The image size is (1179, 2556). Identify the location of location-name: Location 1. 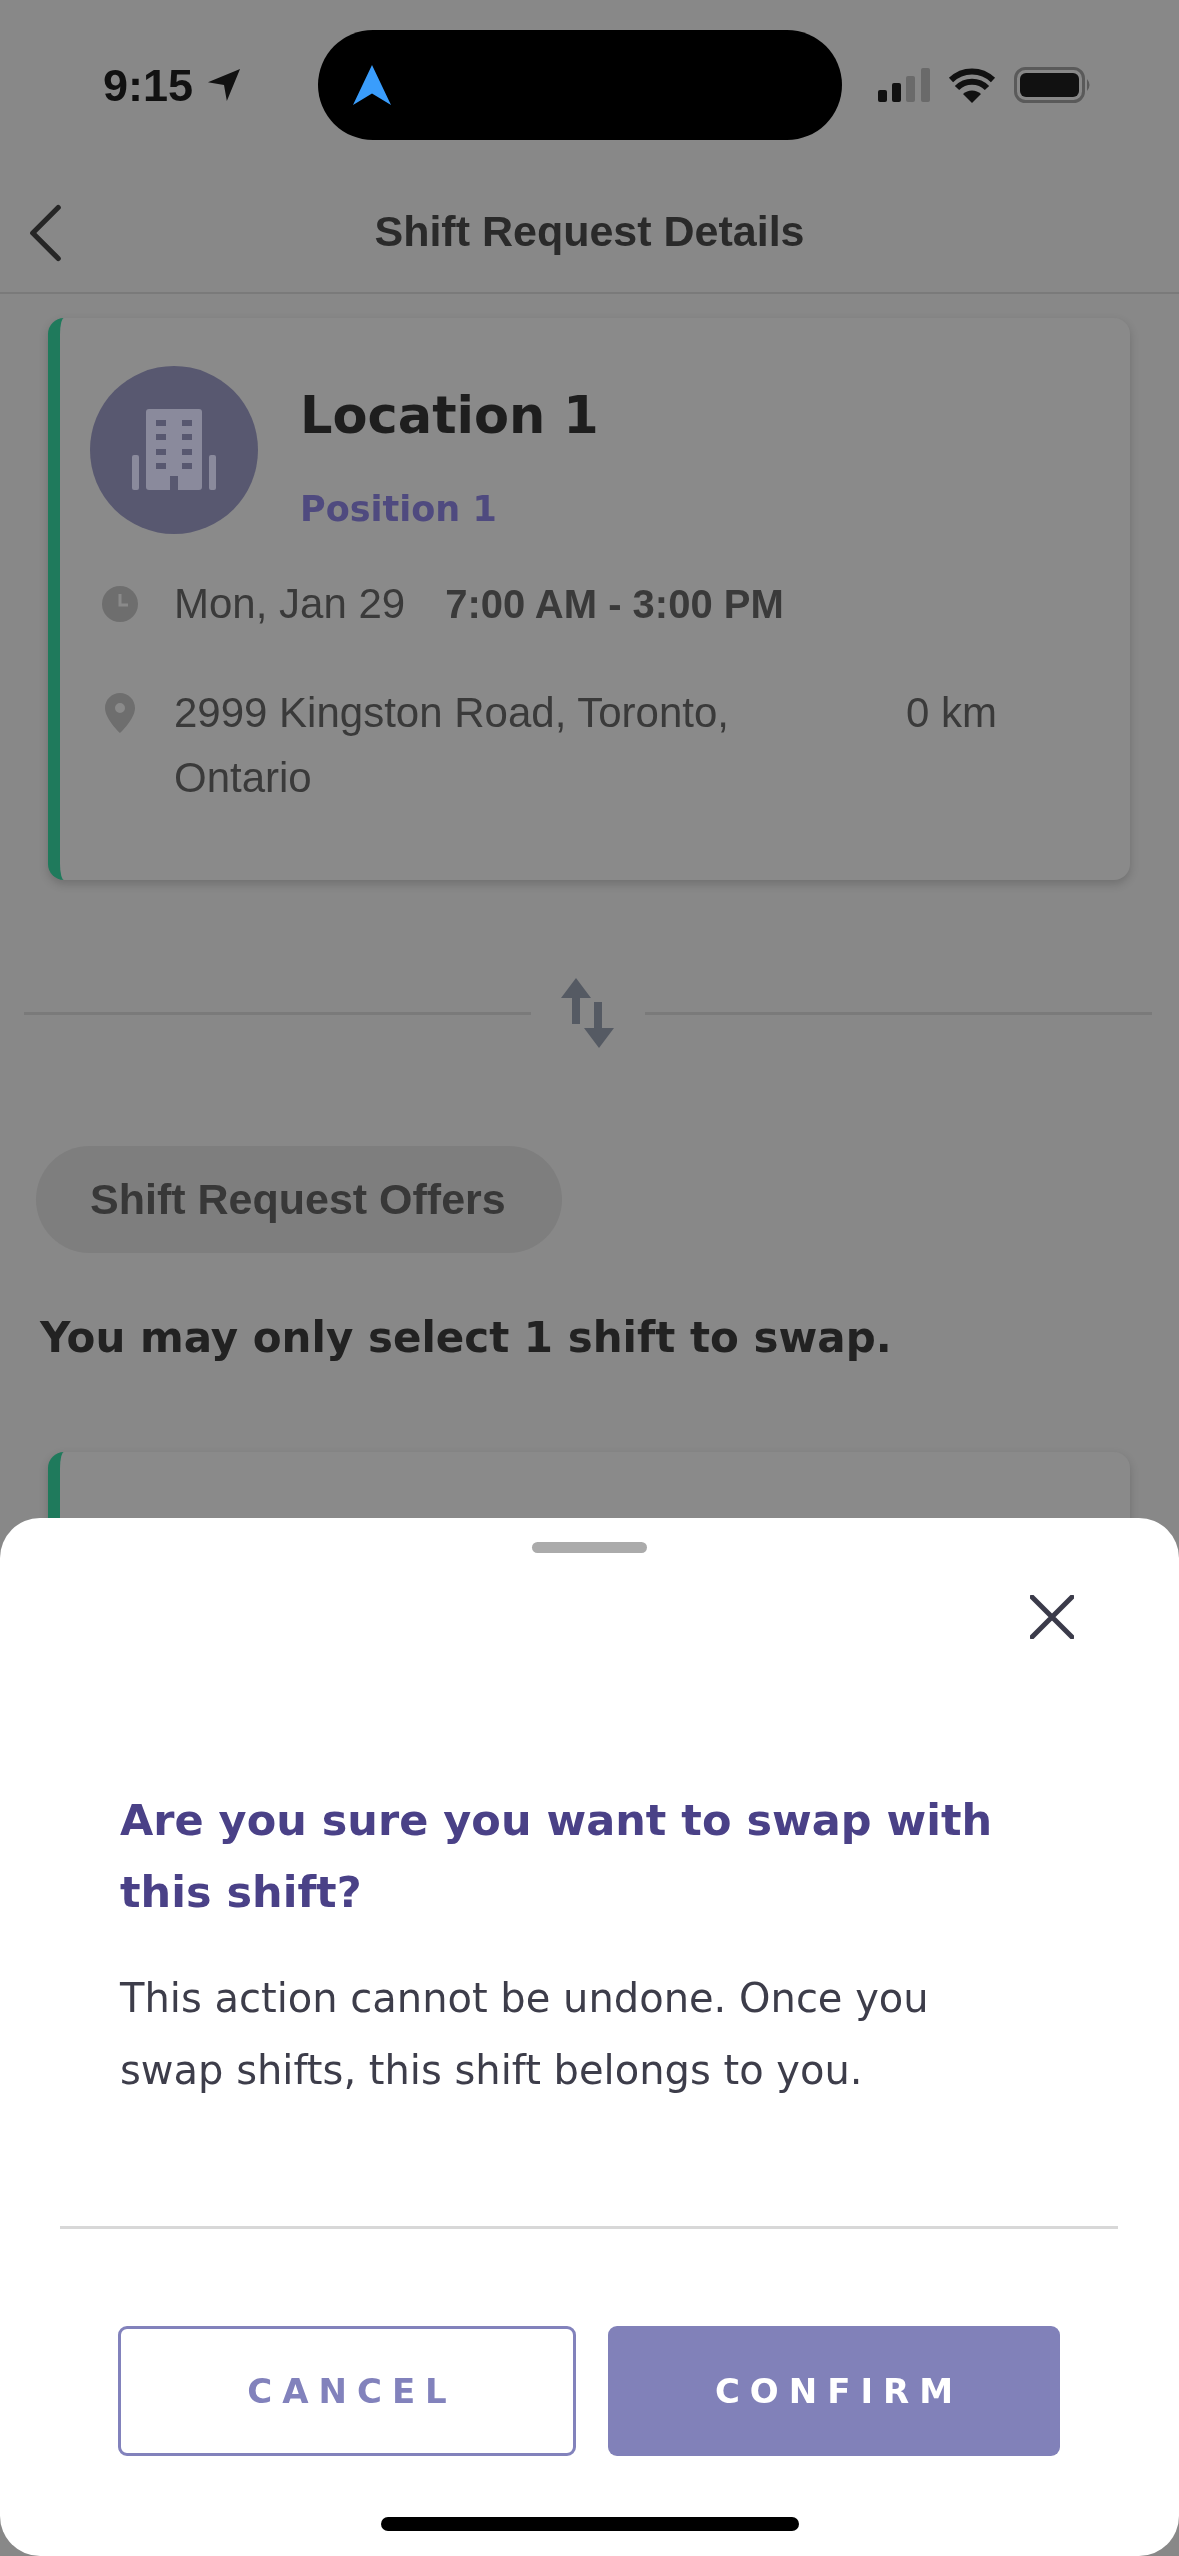
(449, 416).